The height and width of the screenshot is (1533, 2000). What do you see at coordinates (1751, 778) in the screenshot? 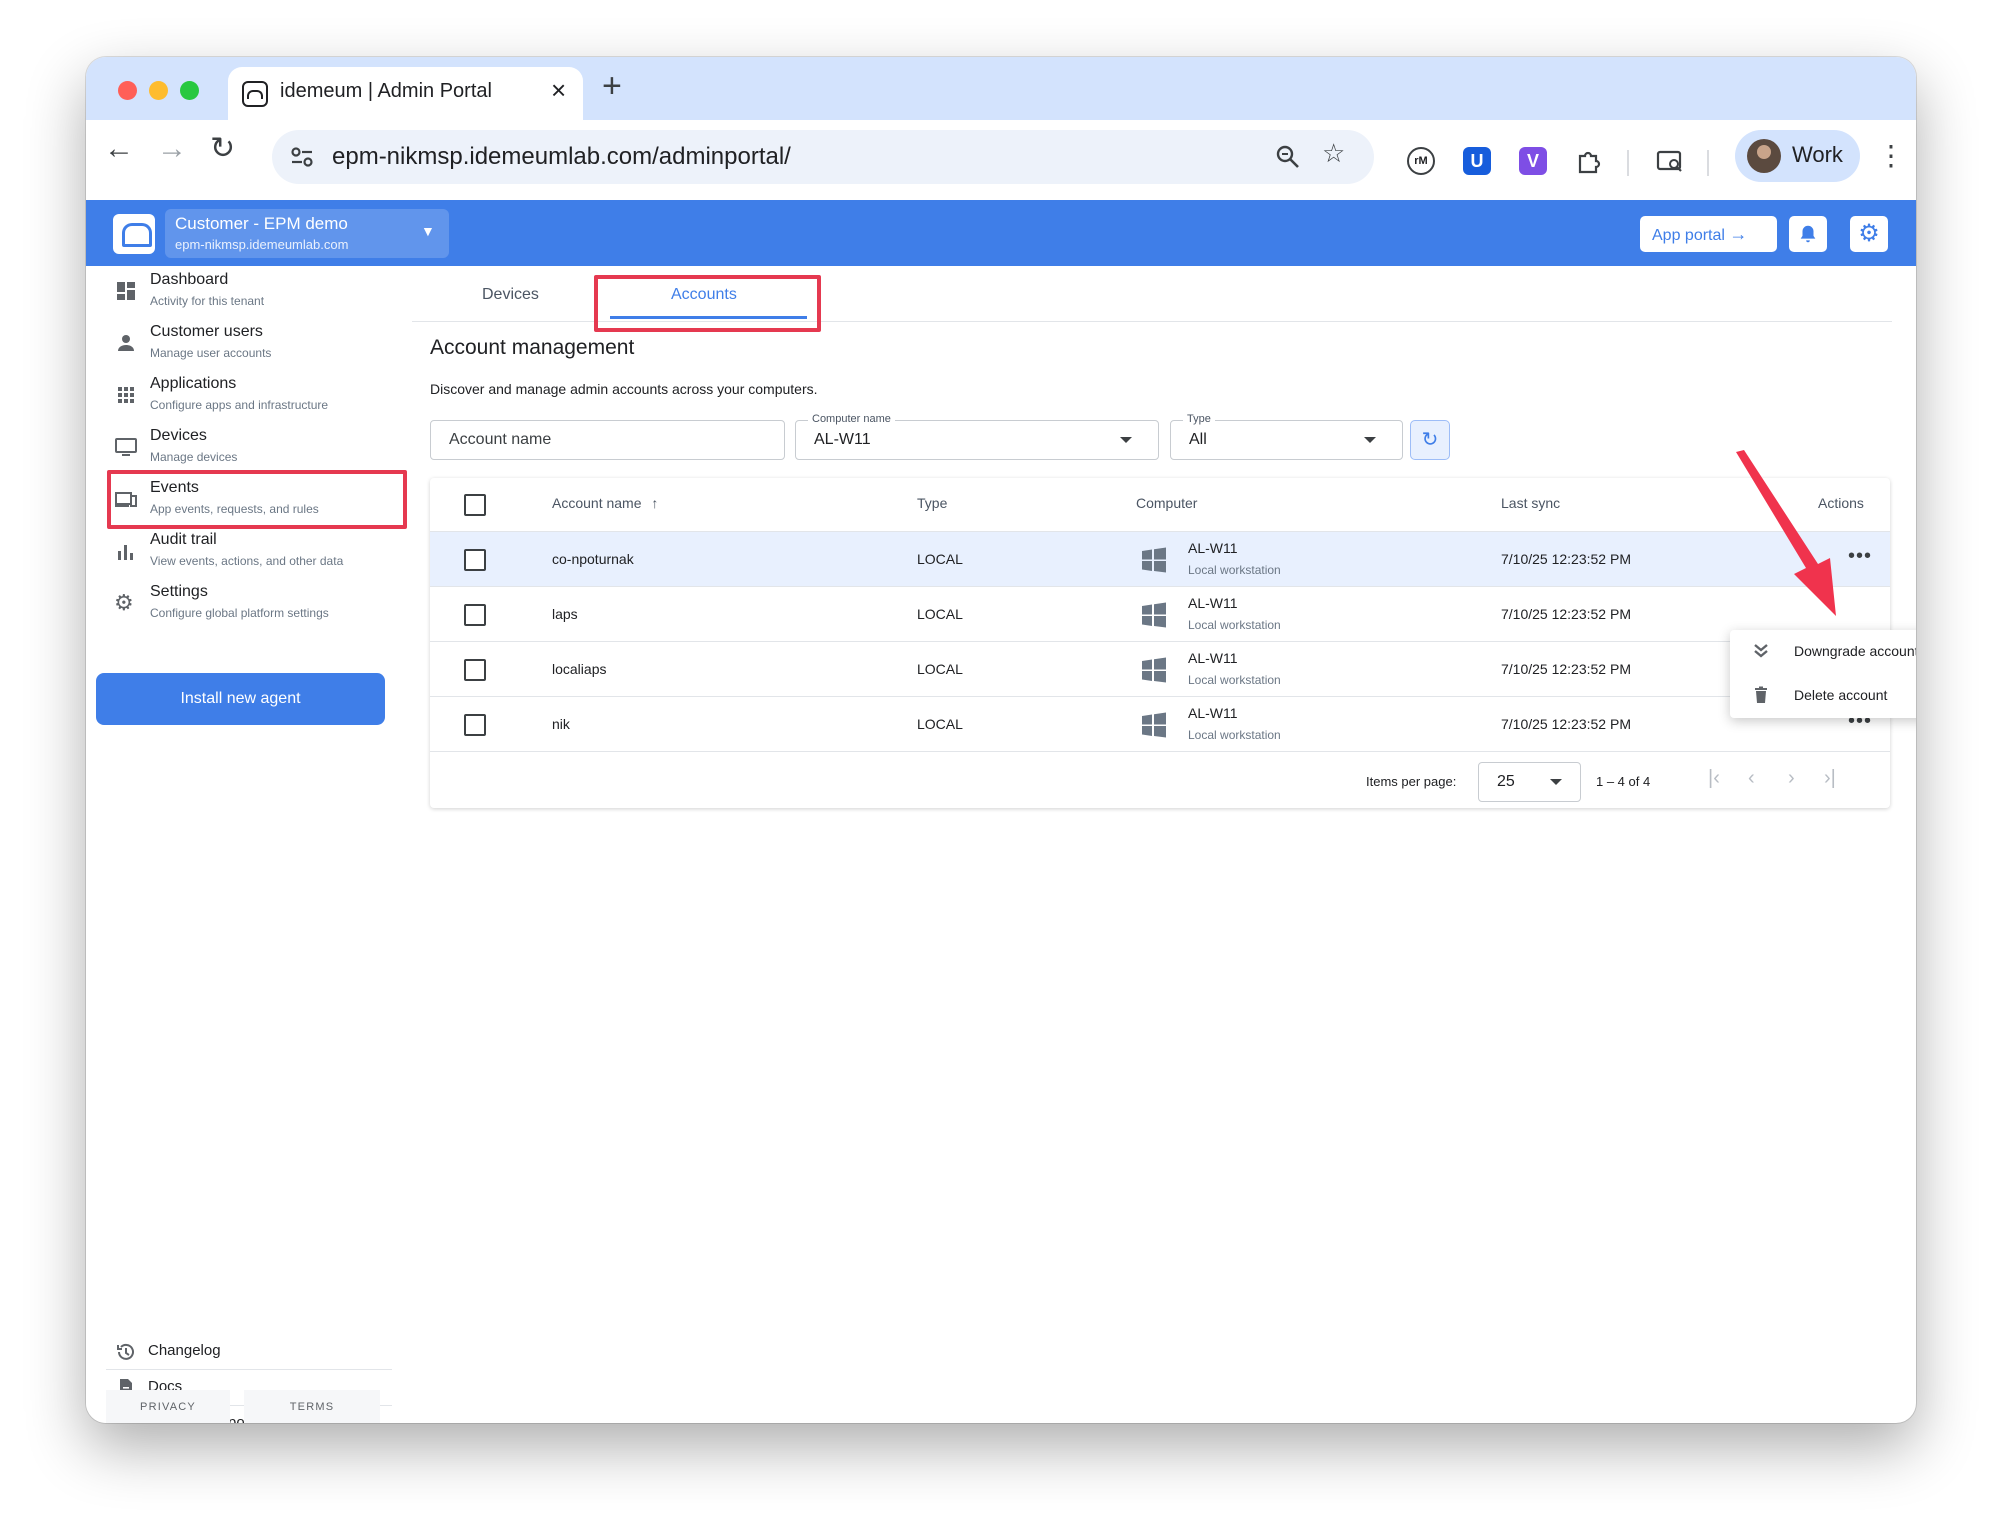
I see `previous-page-icon: ‹` at bounding box center [1751, 778].